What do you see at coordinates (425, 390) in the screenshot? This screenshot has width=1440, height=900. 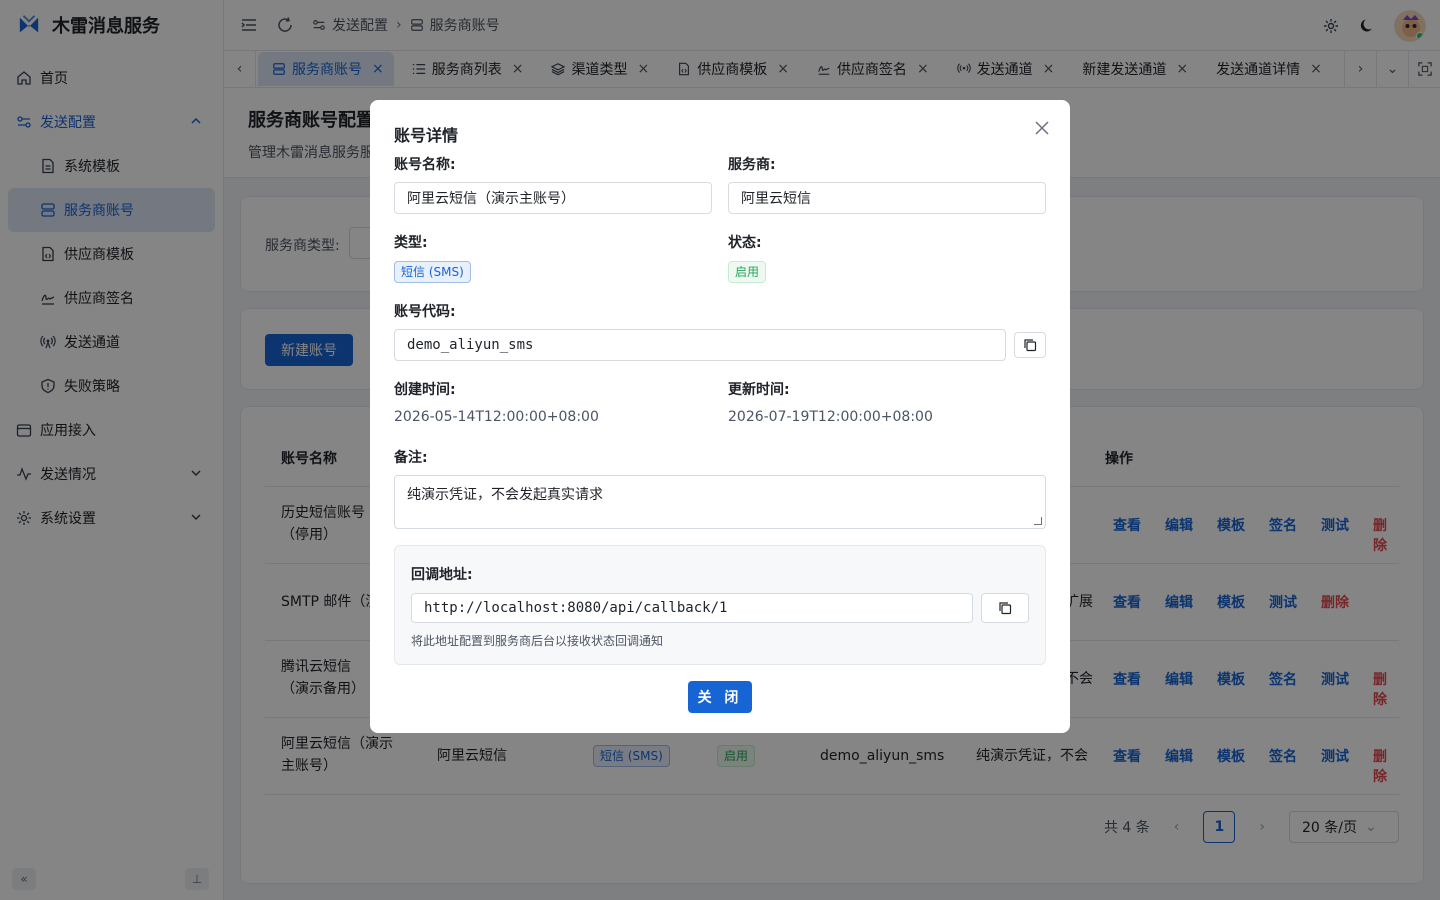 I see `created-time-label: 创建时间:` at bounding box center [425, 390].